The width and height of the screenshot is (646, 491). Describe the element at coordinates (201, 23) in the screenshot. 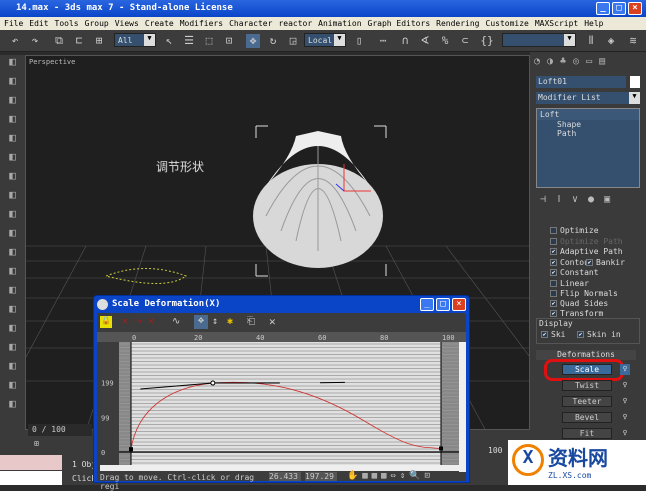

I see `menu-modifiers: Modifiers` at that location.